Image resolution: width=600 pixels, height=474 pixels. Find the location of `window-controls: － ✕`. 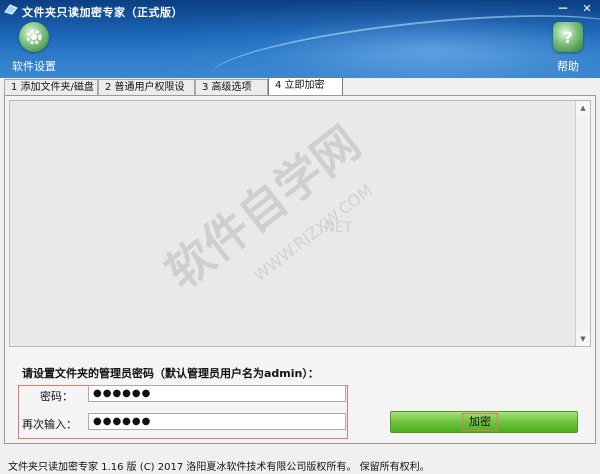

window-controls: － ✕ is located at coordinates (575, 9).